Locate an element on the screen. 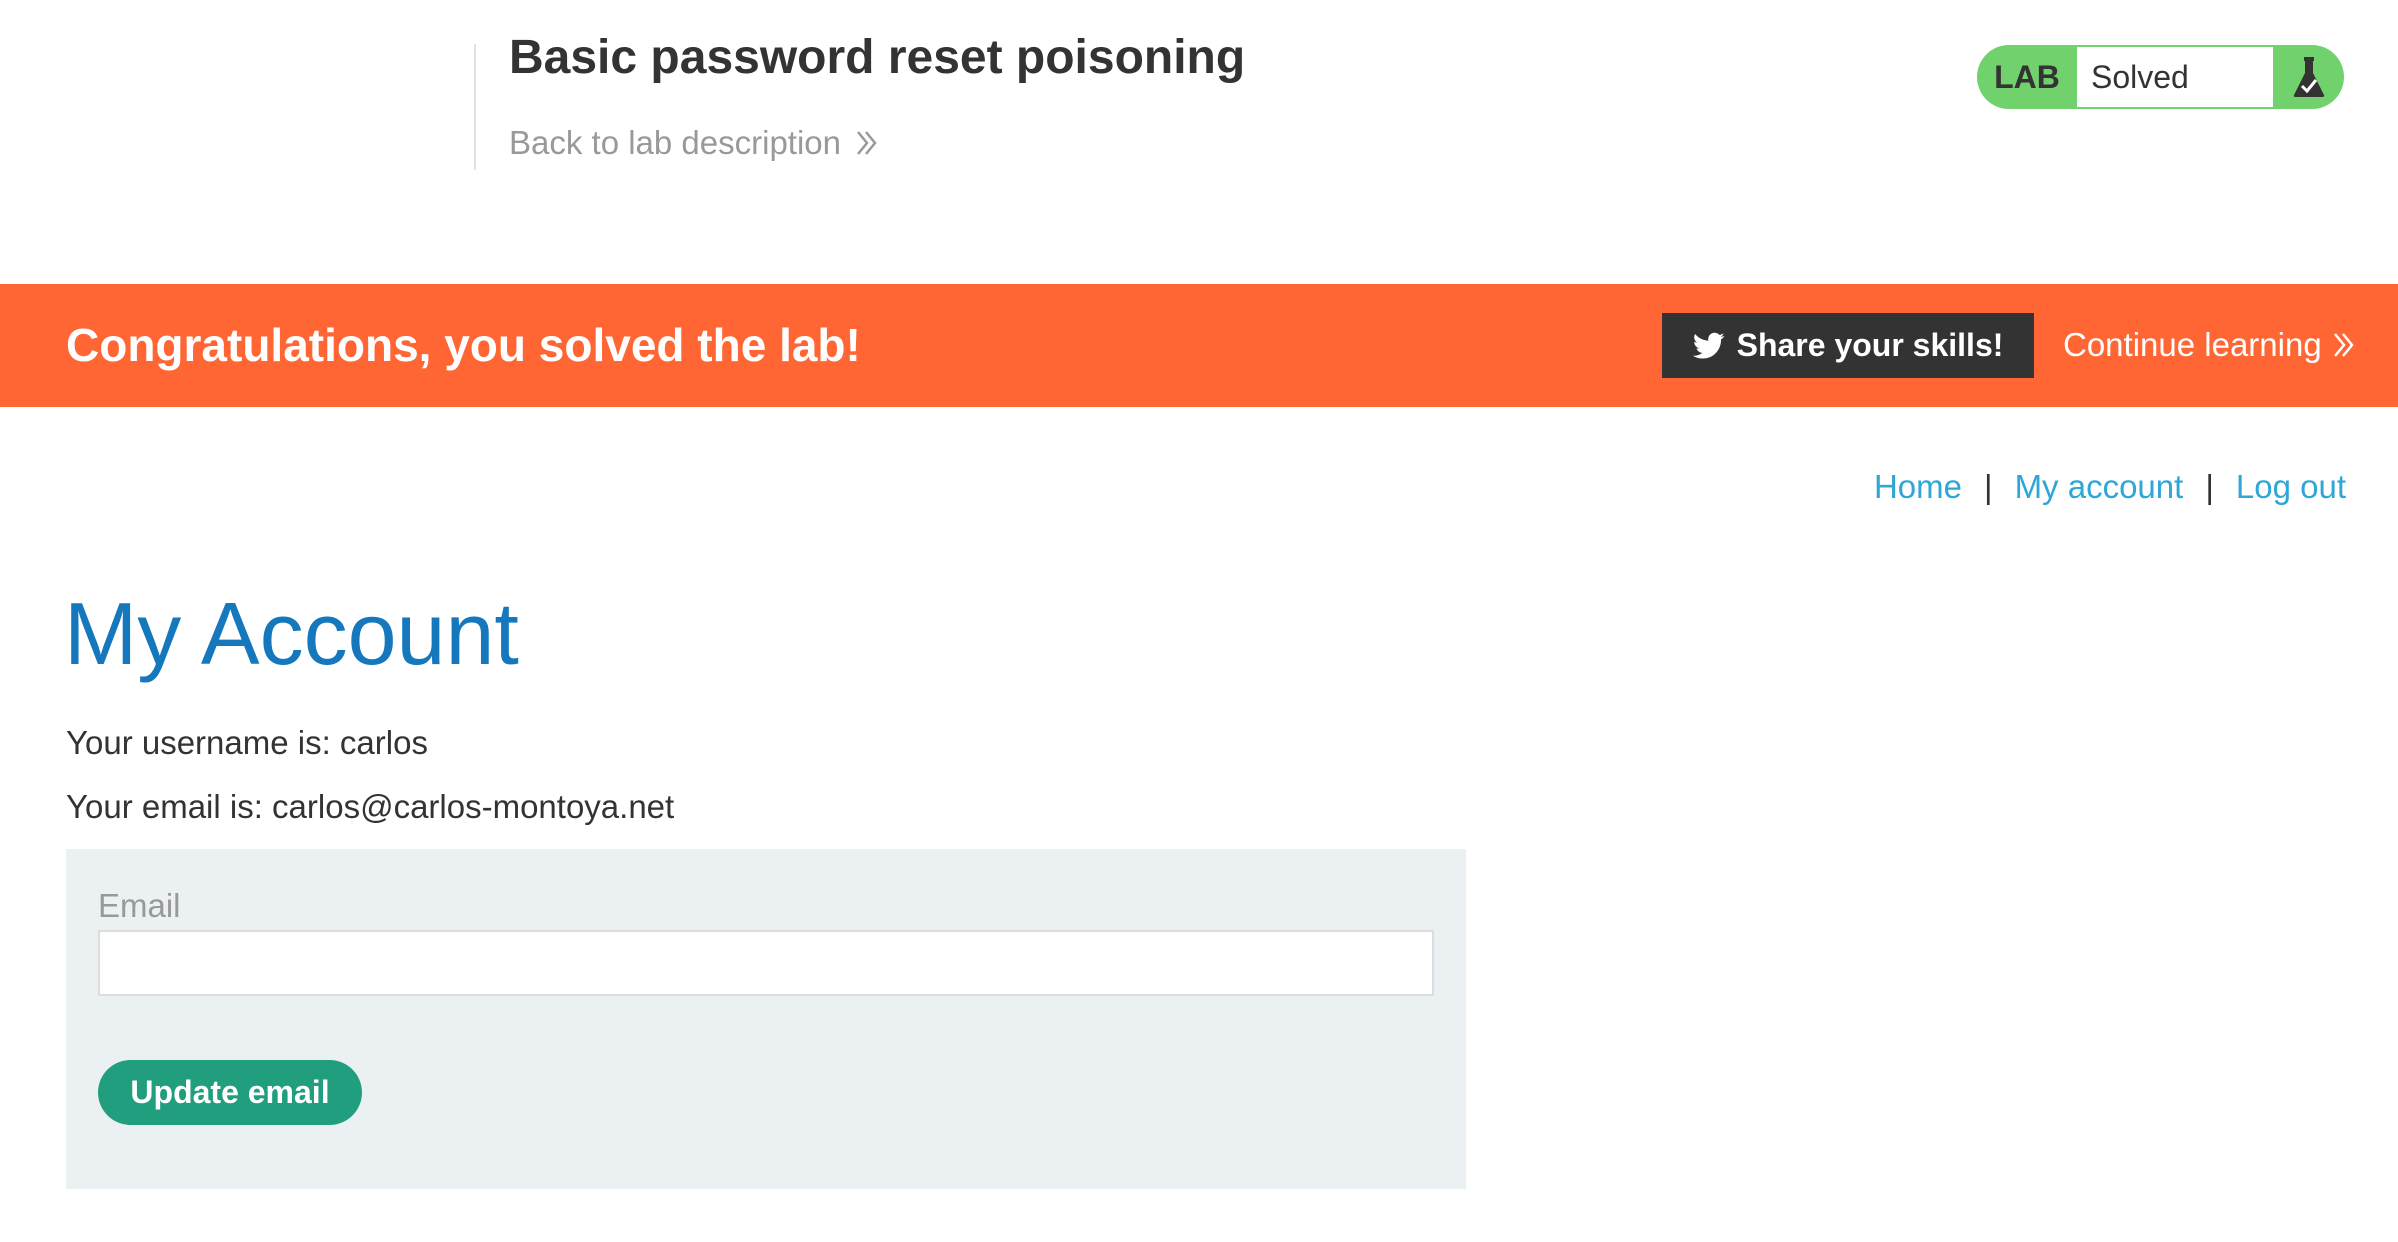 The height and width of the screenshot is (1242, 2398). page-title: My Account is located at coordinates (291, 633).